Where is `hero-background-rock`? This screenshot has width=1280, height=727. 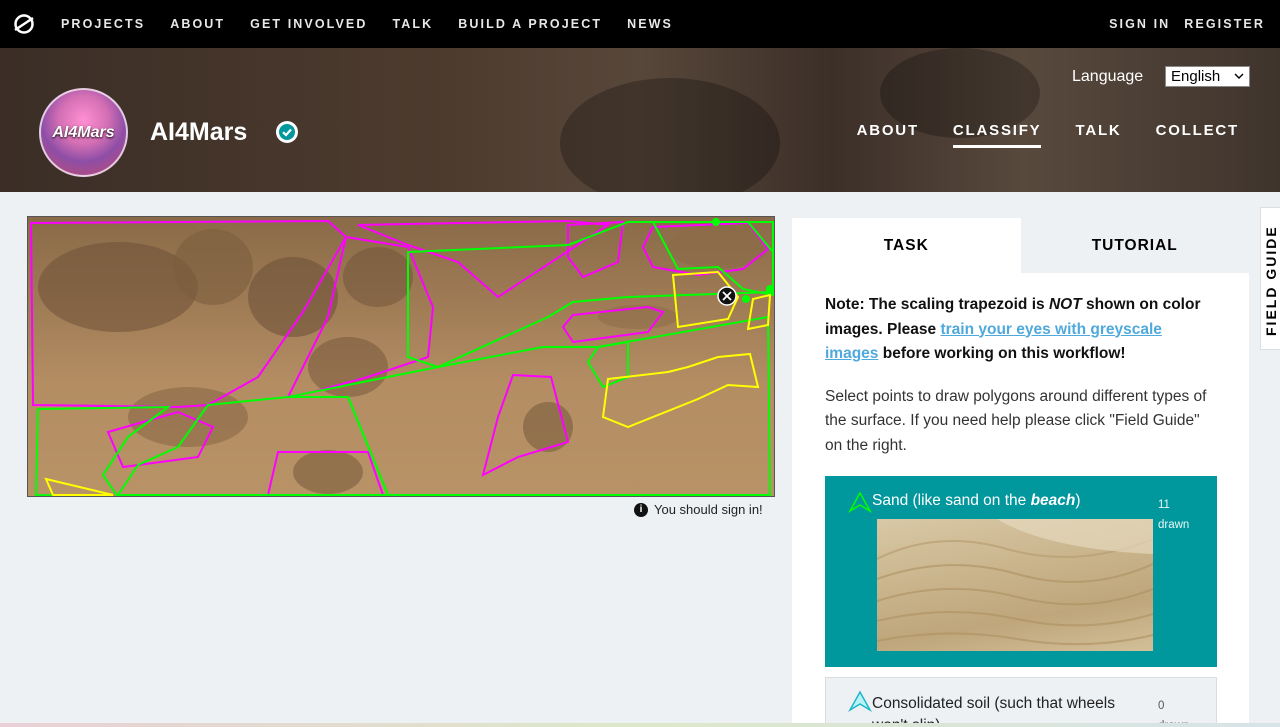 hero-background-rock is located at coordinates (670, 135).